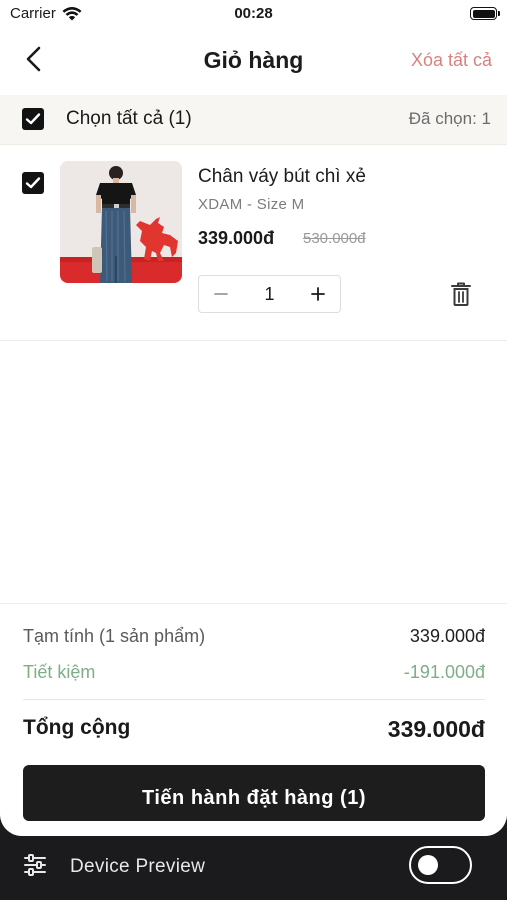 The image size is (507, 900). I want to click on toggle-knob, so click(428, 865).